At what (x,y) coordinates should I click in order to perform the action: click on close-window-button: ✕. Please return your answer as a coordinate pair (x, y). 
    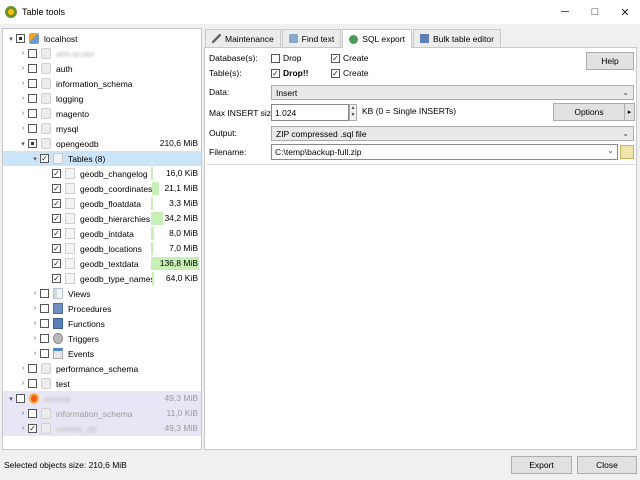
    Looking at the image, I should click on (625, 12).